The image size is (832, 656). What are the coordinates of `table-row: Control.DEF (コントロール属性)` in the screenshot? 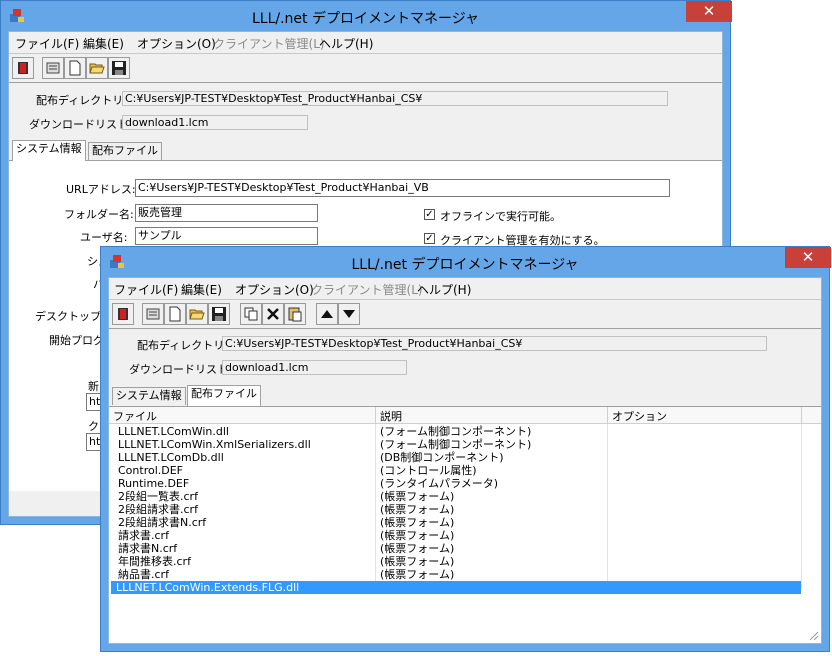 It's located at (456, 470).